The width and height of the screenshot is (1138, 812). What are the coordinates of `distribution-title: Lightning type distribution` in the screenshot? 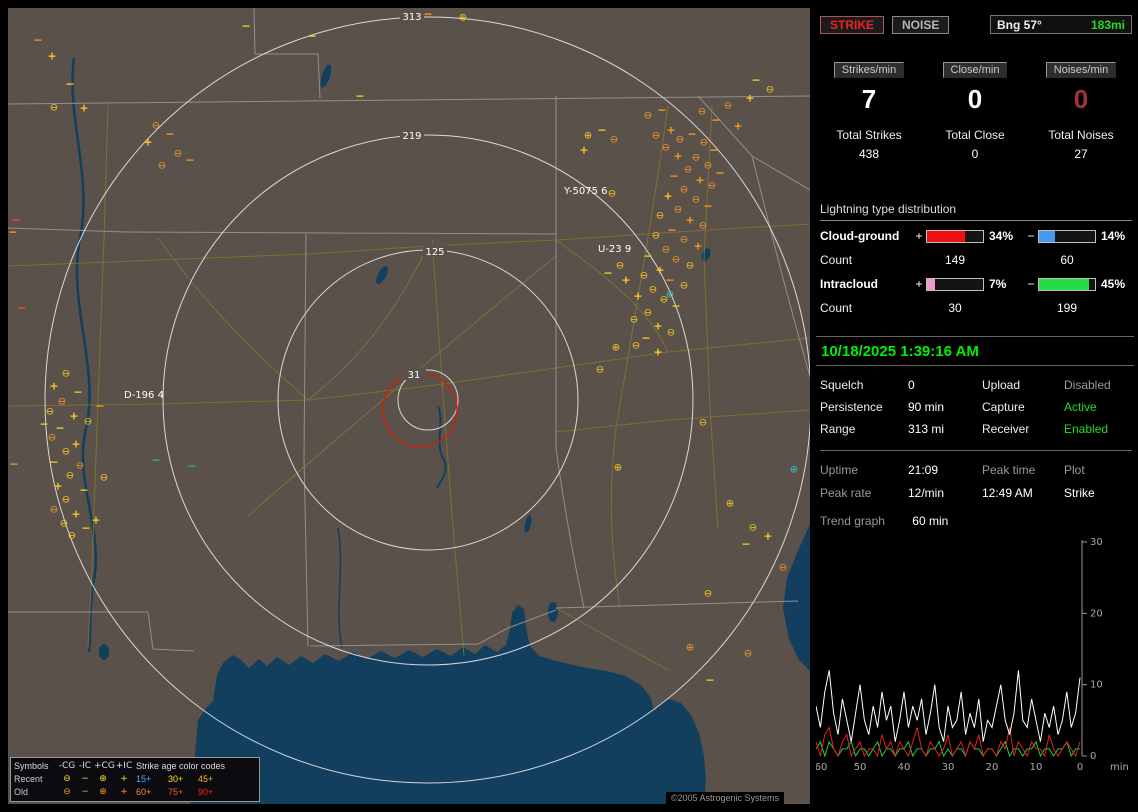 It's located at (976, 211).